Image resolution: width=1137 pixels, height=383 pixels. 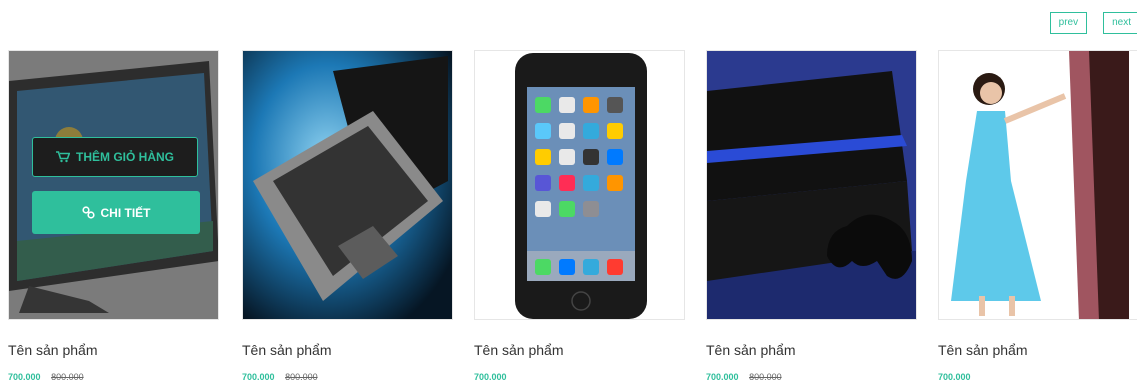 What do you see at coordinates (125, 157) in the screenshot?
I see `add-to-cart-label: THÊM GIỎ HÀNG` at bounding box center [125, 157].